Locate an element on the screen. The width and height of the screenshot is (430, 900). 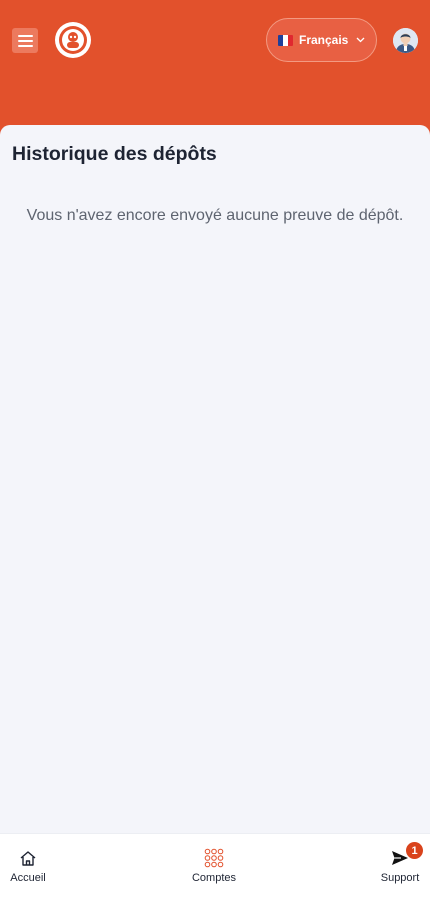
grid-dots-icon is located at coordinates (214, 858).